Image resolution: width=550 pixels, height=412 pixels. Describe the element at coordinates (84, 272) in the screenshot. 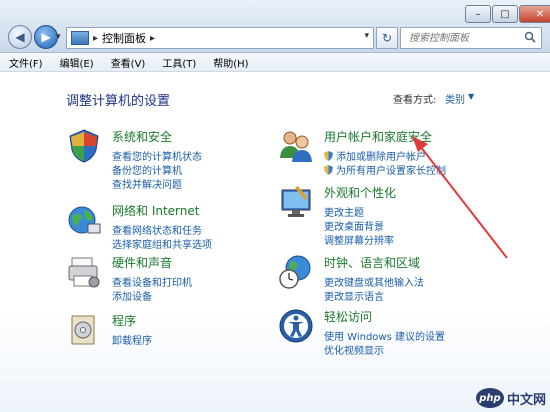

I see `printer-icon` at that location.